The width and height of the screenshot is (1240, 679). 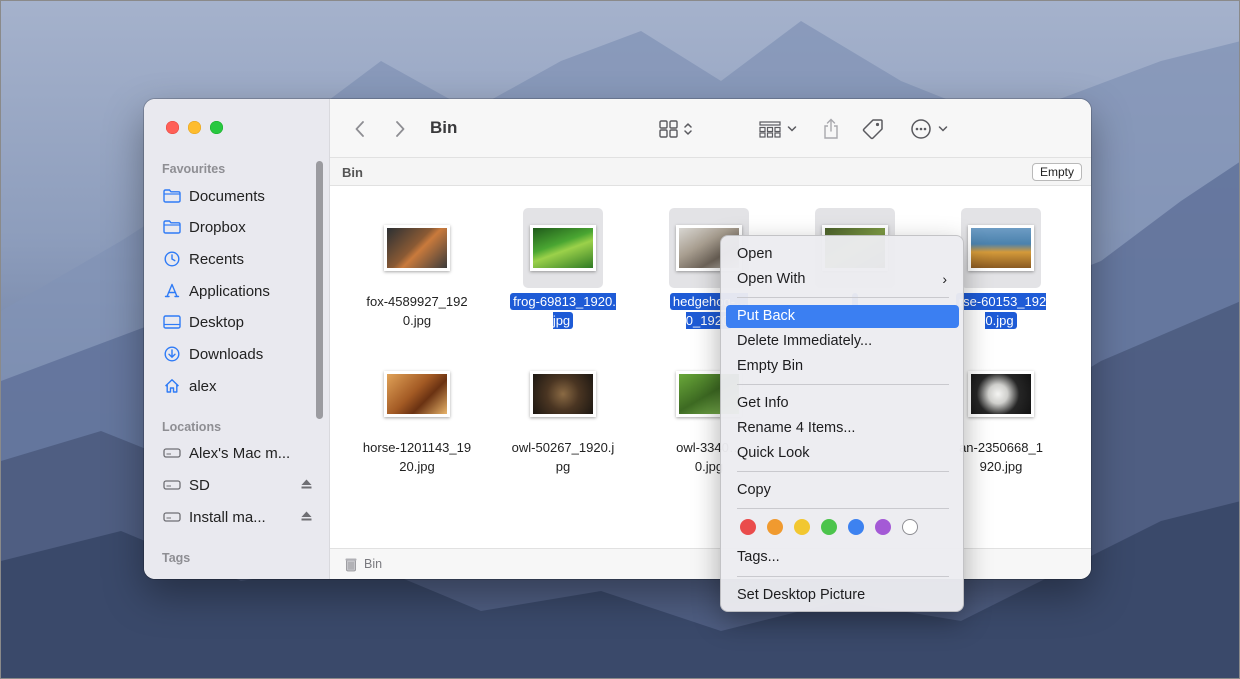 I want to click on menu-item-set-desktop-picture: Set Desktop Picture, so click(x=842, y=595).